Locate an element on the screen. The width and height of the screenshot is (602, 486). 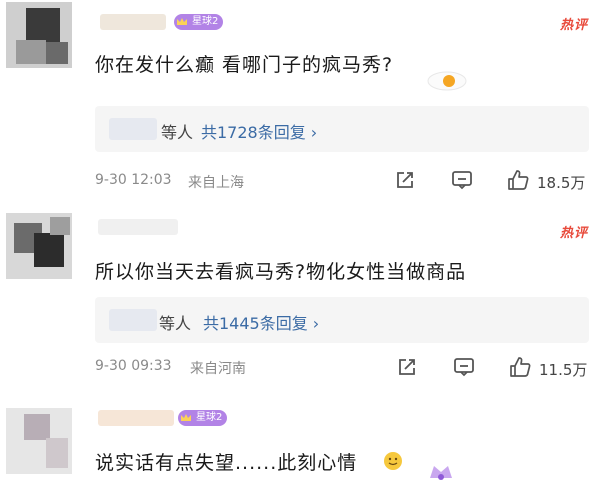
comment-location: 来自河南 is located at coordinates (218, 369).